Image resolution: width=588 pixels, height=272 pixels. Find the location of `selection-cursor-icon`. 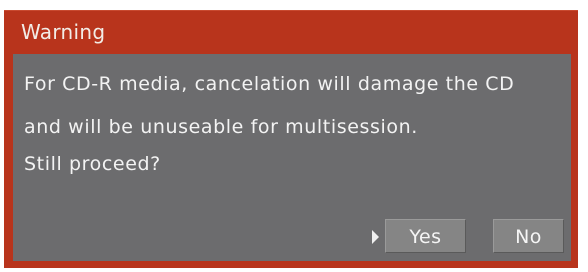

selection-cursor-icon is located at coordinates (375, 237).